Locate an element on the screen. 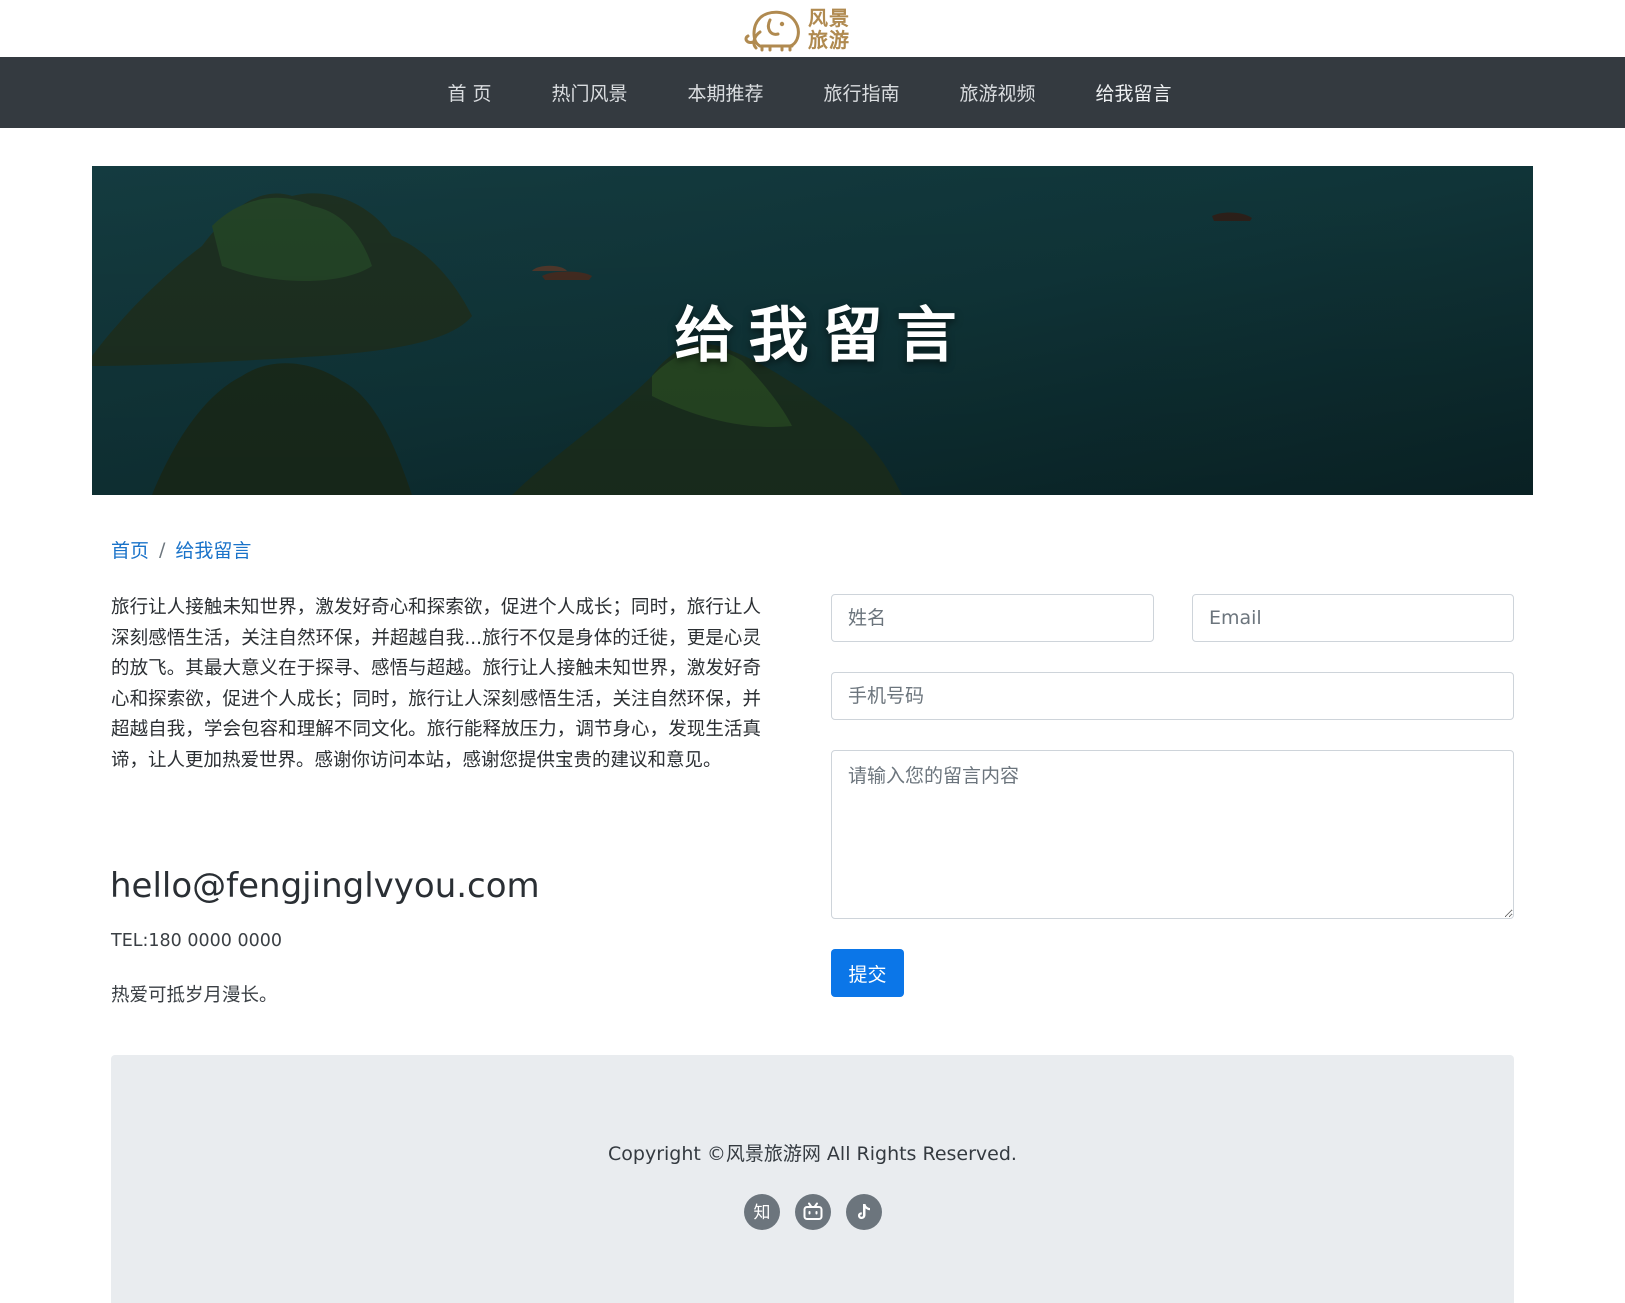  nav-item-travel-videos: 旅游视频 is located at coordinates (998, 92).